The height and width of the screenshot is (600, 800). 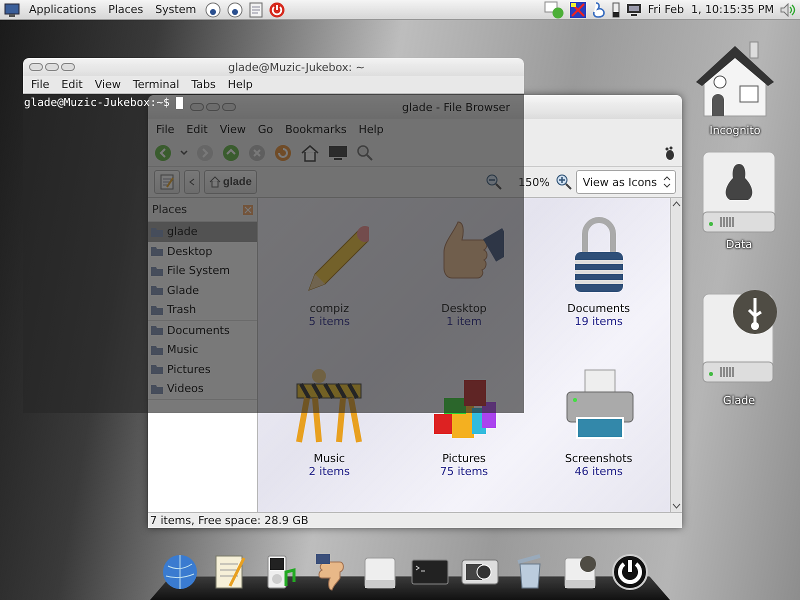 What do you see at coordinates (788, 9) in the screenshot?
I see `speaker-icon` at bounding box center [788, 9].